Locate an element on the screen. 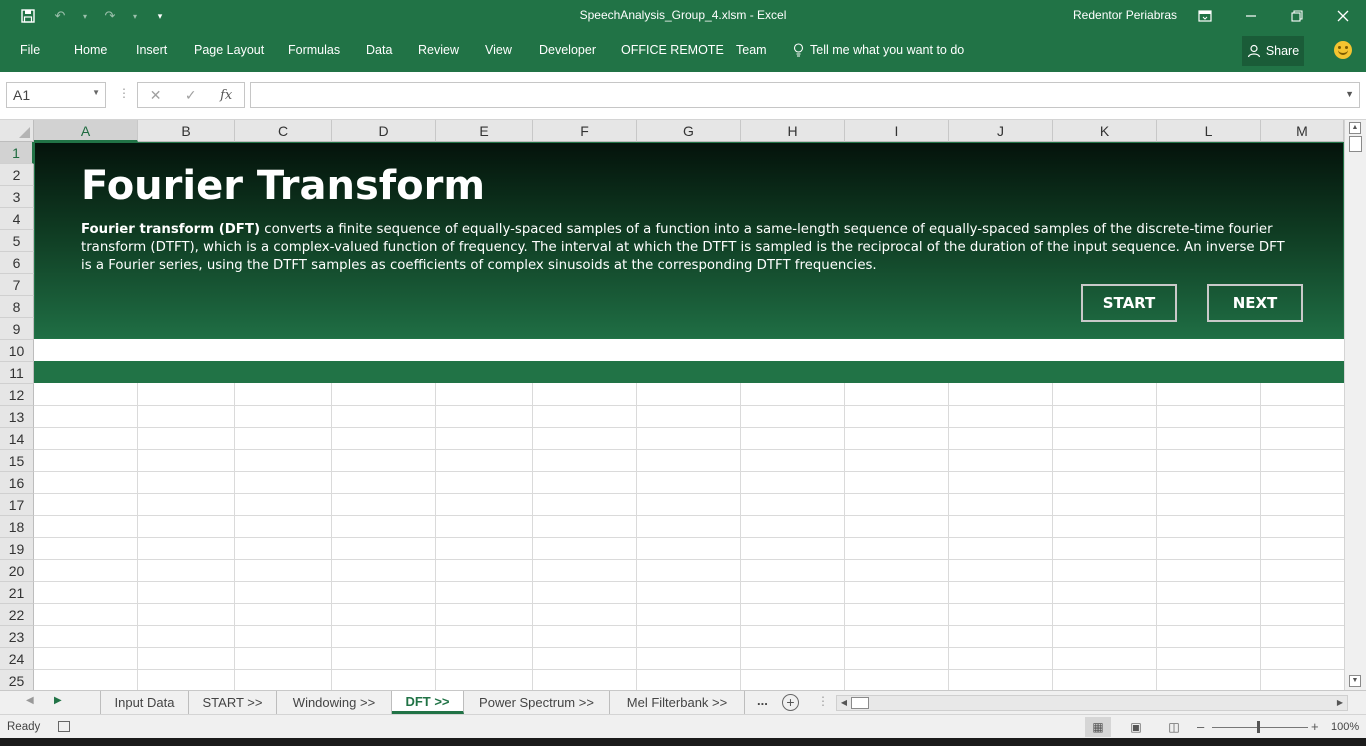  close-icon is located at coordinates (1343, 16).